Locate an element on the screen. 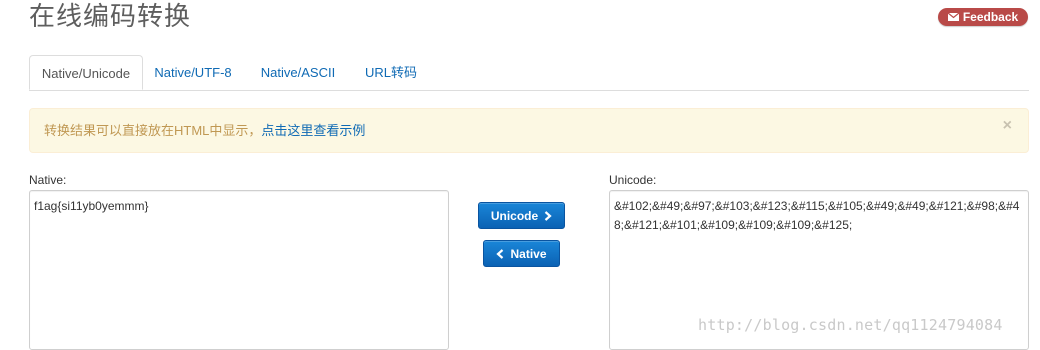 The width and height of the screenshot is (1040, 350). alert-message-container: 转换结果可以直接放在HTML中显示，点击这里查看示例 is located at coordinates (204, 129).